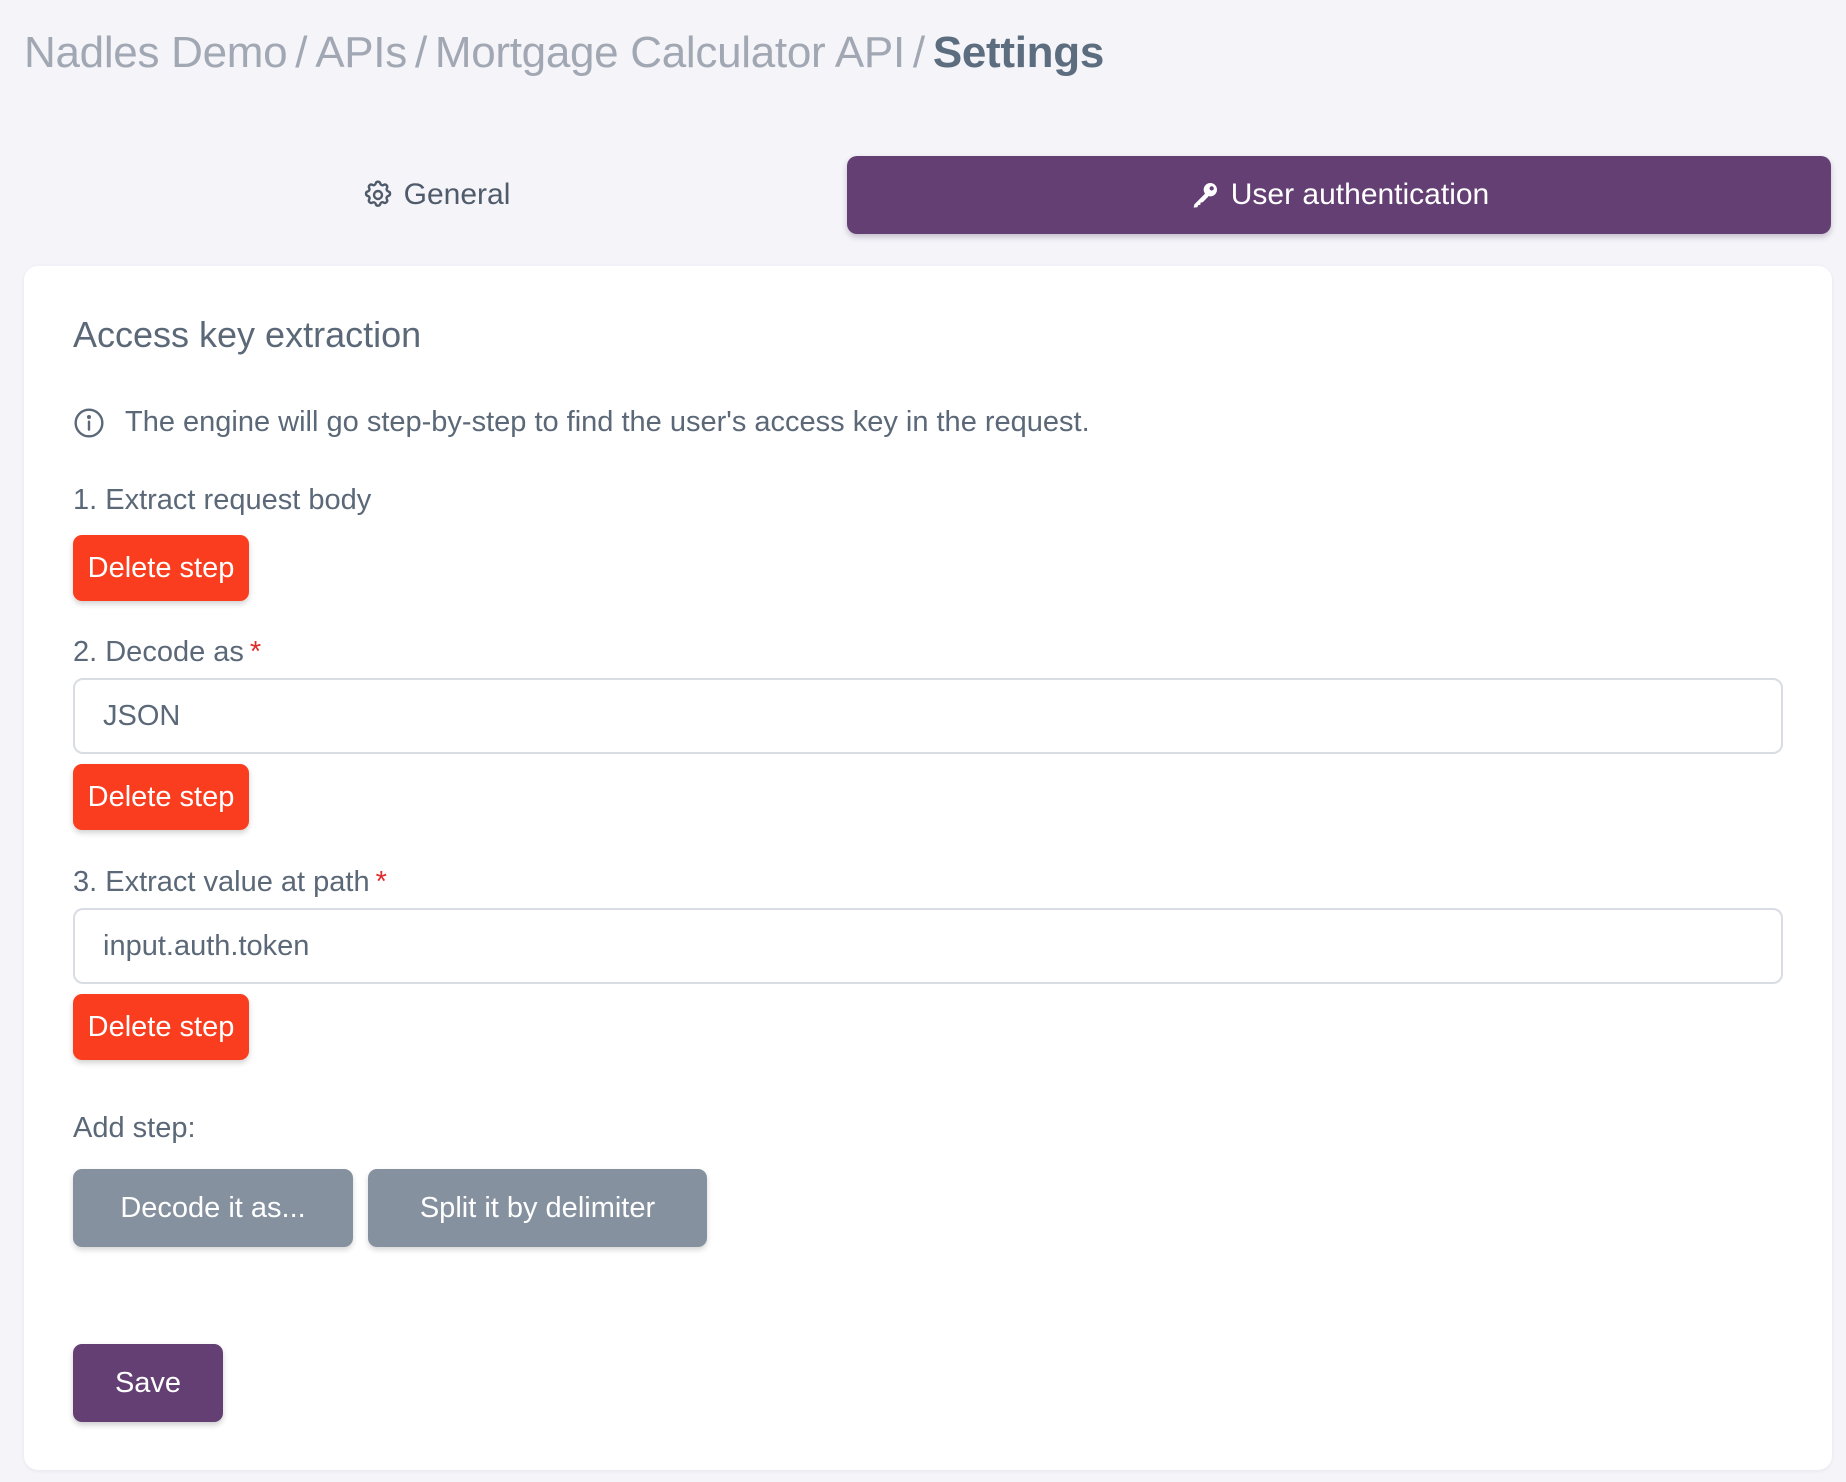 This screenshot has height=1482, width=1846. Describe the element at coordinates (230, 882) in the screenshot. I see `step-3-label: 3. Extract value at path *` at that location.